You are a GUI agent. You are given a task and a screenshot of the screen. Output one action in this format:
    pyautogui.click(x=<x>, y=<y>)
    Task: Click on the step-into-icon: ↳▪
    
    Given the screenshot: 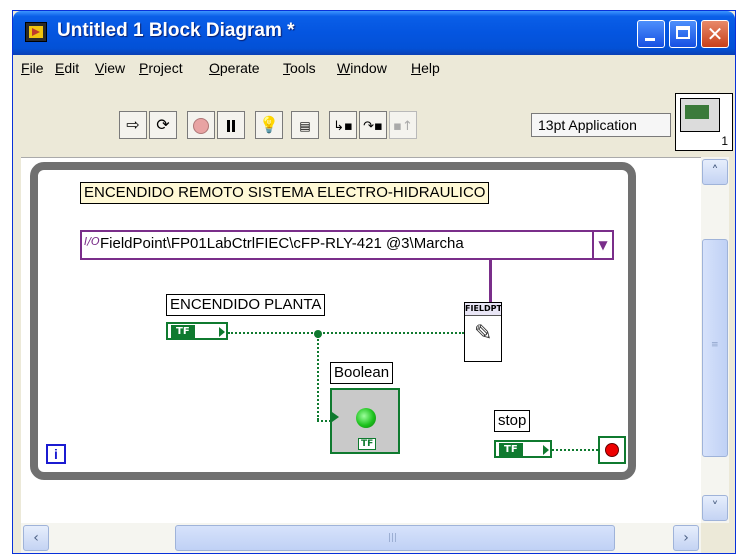 What is the action you would take?
    pyautogui.click(x=343, y=126)
    